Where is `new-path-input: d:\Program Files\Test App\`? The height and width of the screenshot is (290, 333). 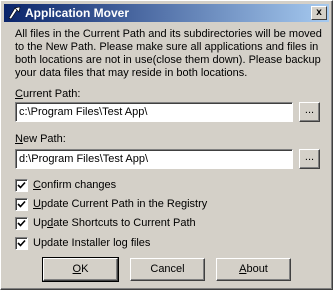
new-path-input: d:\Program Files\Test App\ is located at coordinates (154, 159).